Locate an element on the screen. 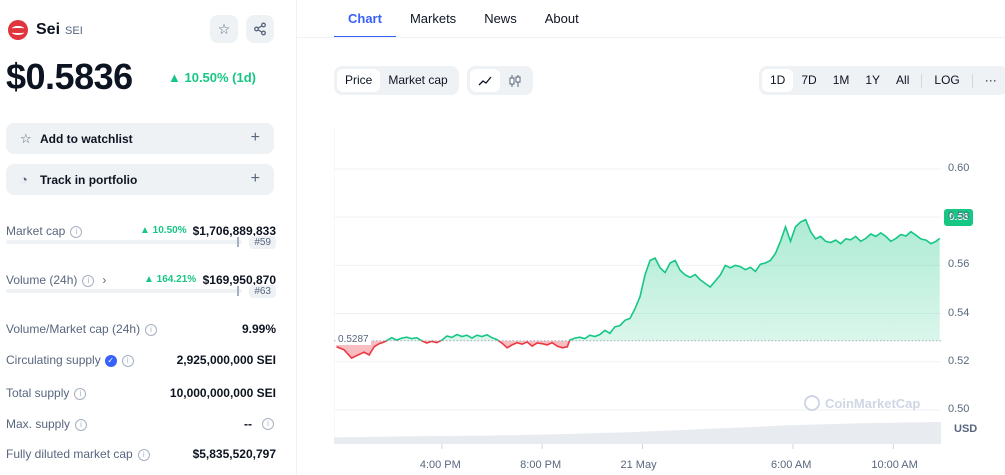 The height and width of the screenshot is (475, 1005). chevron-right-icon: › is located at coordinates (104, 280).